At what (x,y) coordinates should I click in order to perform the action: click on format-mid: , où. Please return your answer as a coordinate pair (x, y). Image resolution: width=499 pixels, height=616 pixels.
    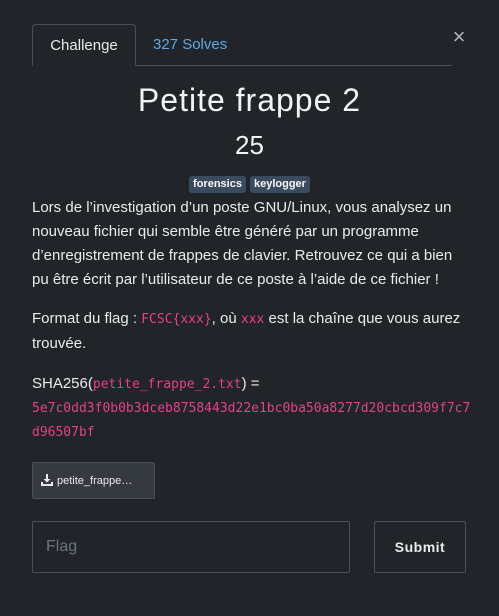
    Looking at the image, I should click on (226, 318).